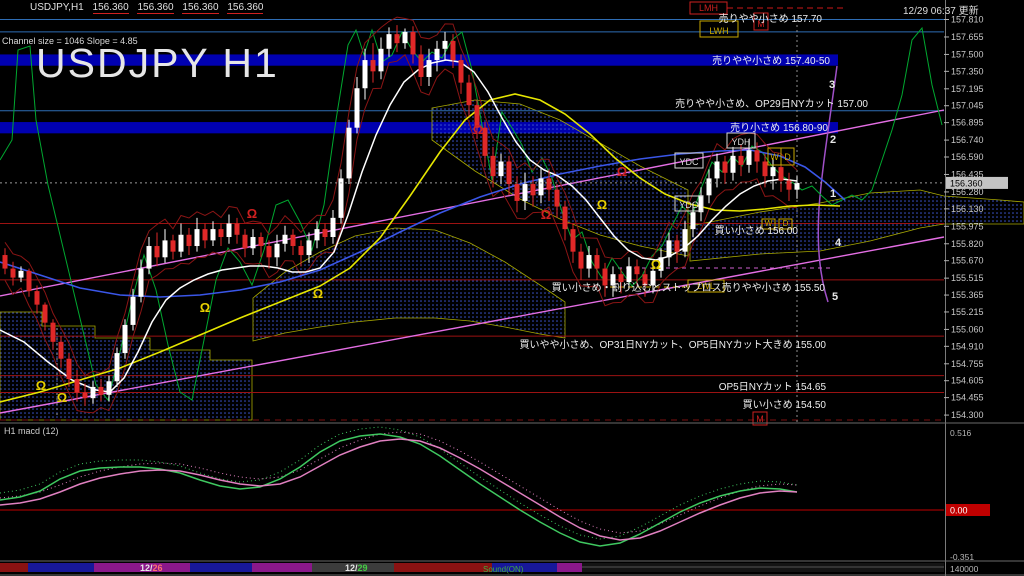 The height and width of the screenshot is (576, 1024). What do you see at coordinates (967, 261) in the screenshot?
I see `price-tick: 155.670` at bounding box center [967, 261].